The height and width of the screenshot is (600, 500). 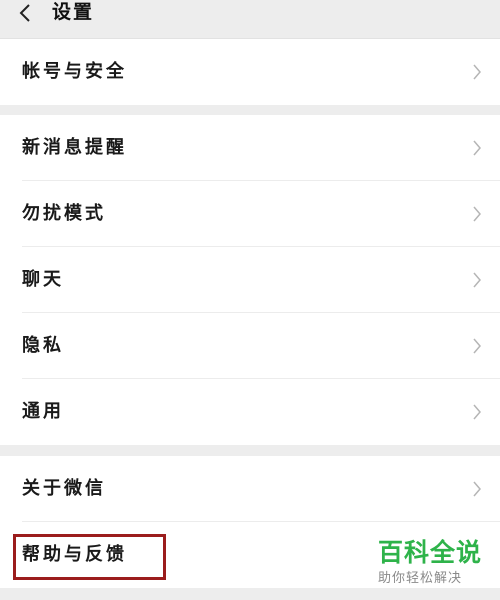 What do you see at coordinates (73, 12) in the screenshot?
I see `page-title: 设置` at bounding box center [73, 12].